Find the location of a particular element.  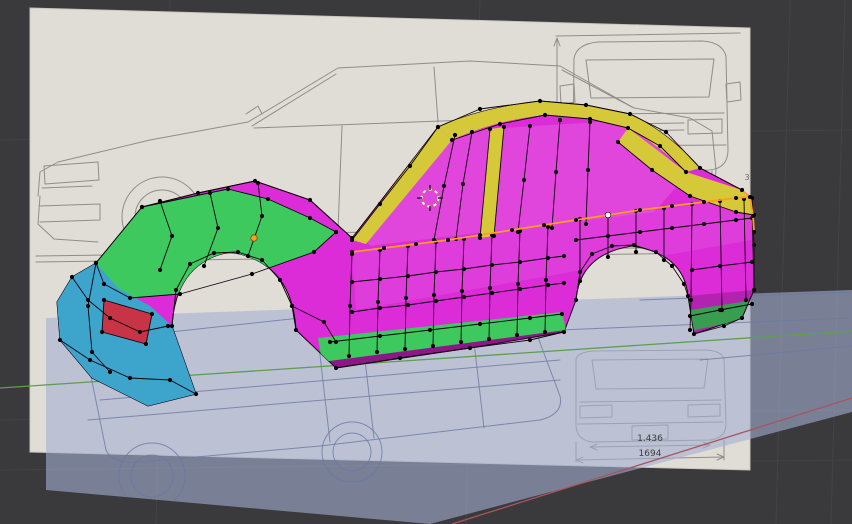

object-origin-dot is located at coordinates (254, 238).